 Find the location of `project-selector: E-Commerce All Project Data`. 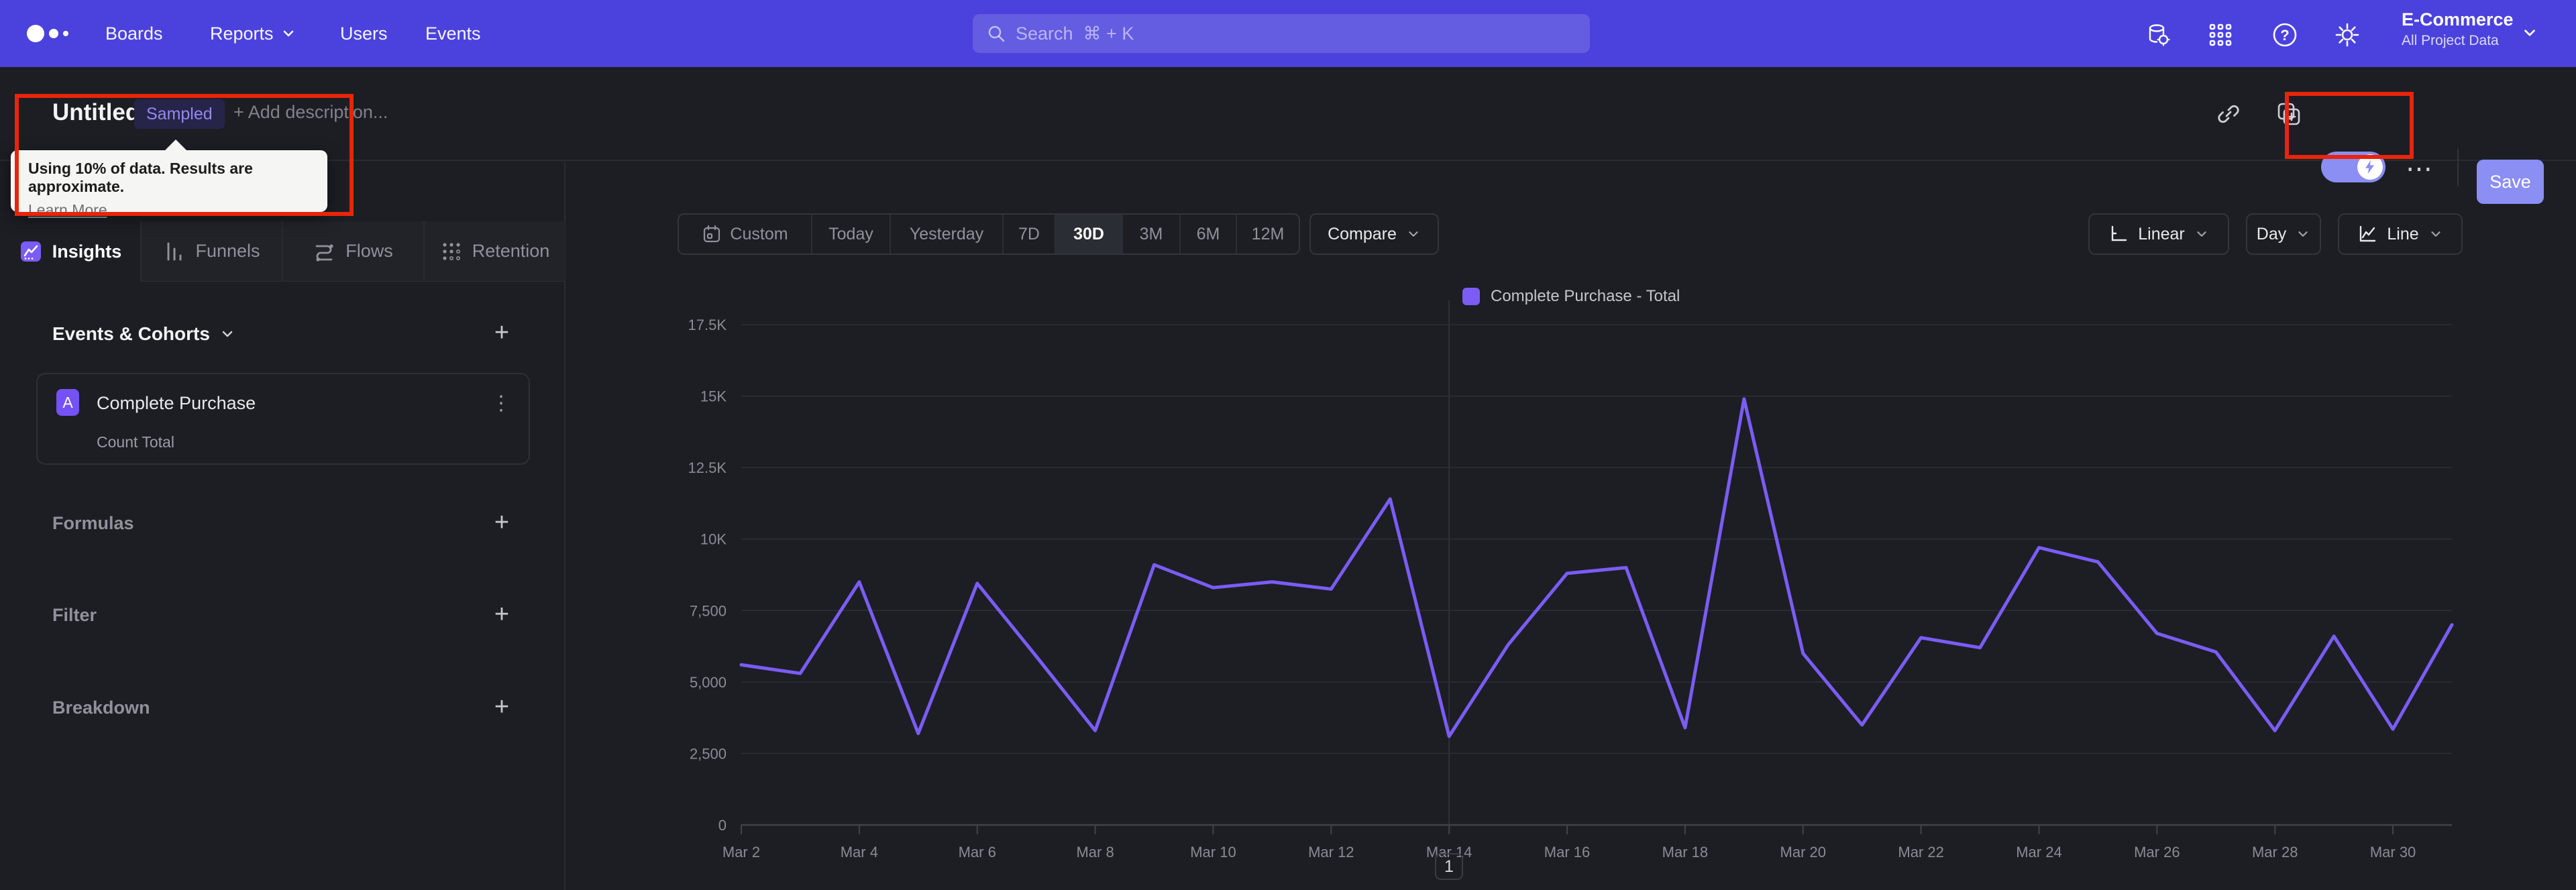

project-selector: E-Commerce All Project Data is located at coordinates (2458, 29).